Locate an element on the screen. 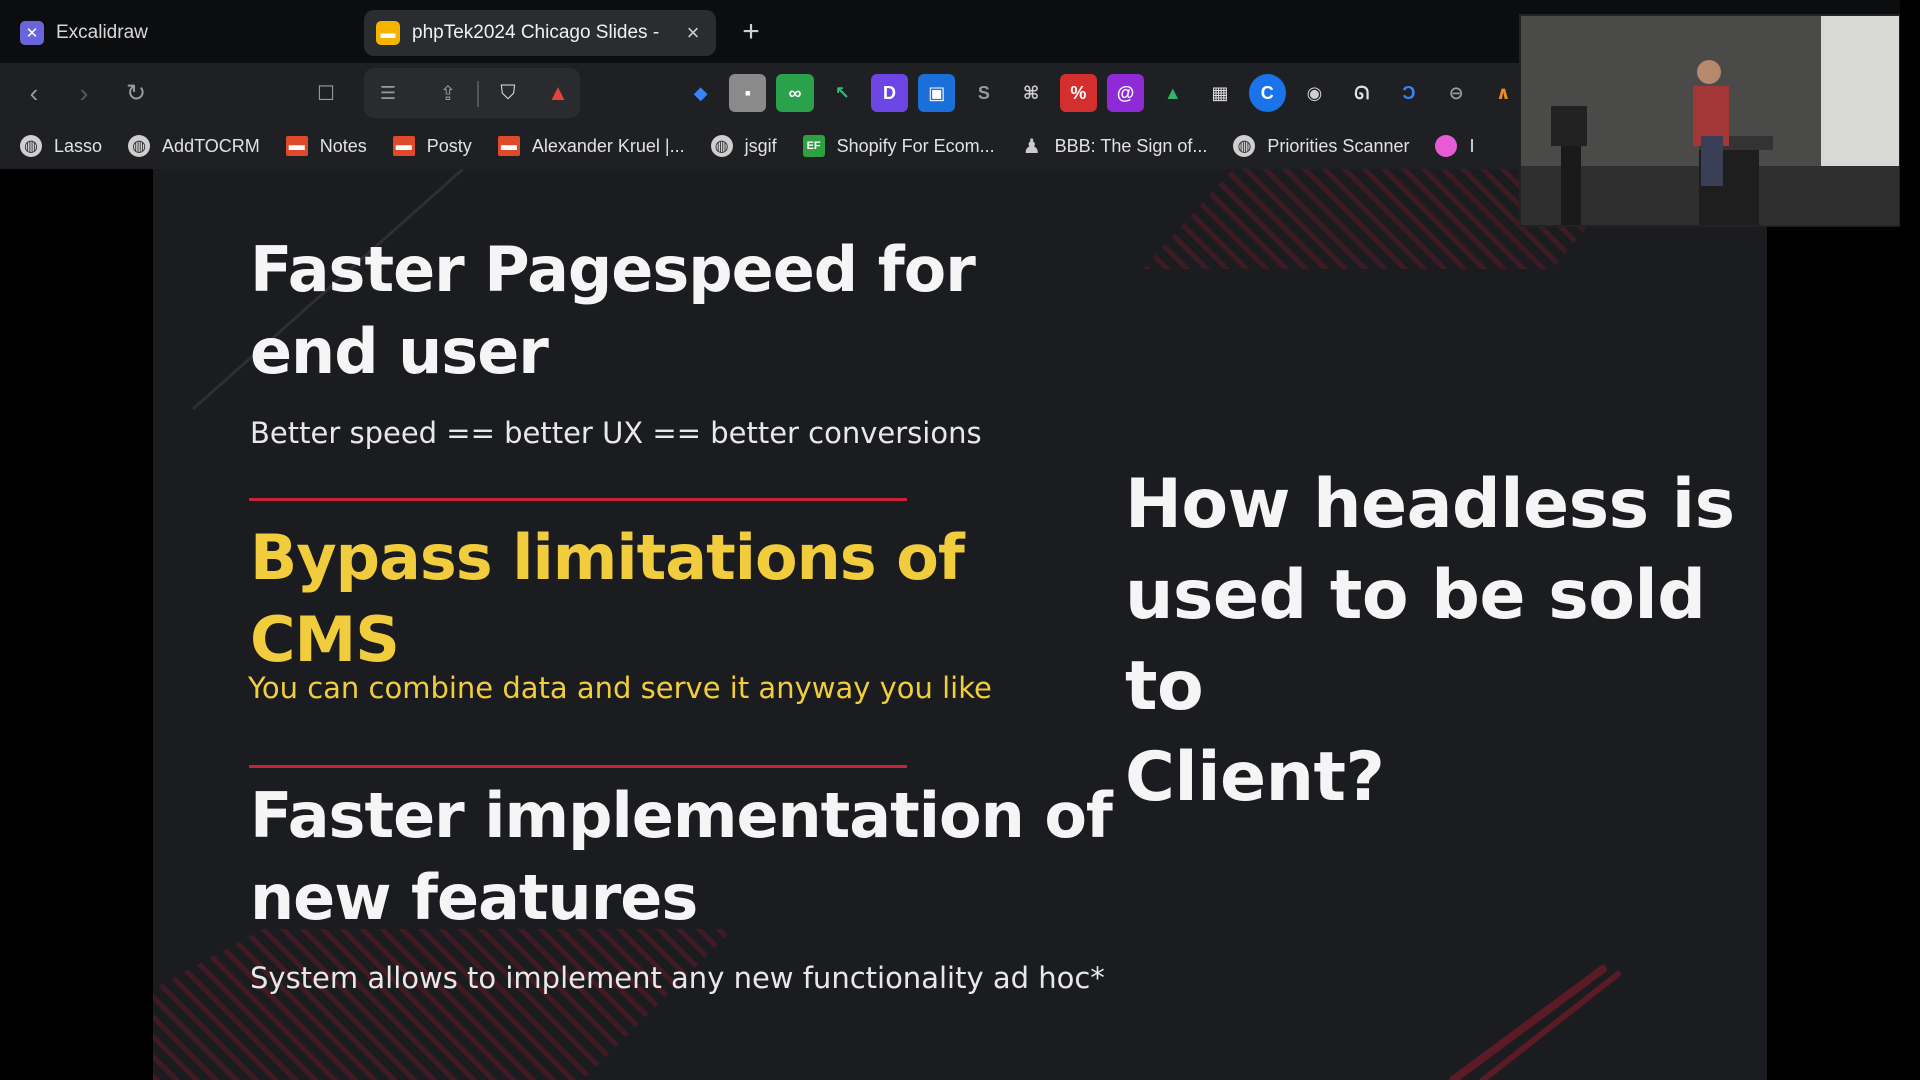 This screenshot has height=1080, width=1920. bookmark-icon: ☐ is located at coordinates (326, 93).